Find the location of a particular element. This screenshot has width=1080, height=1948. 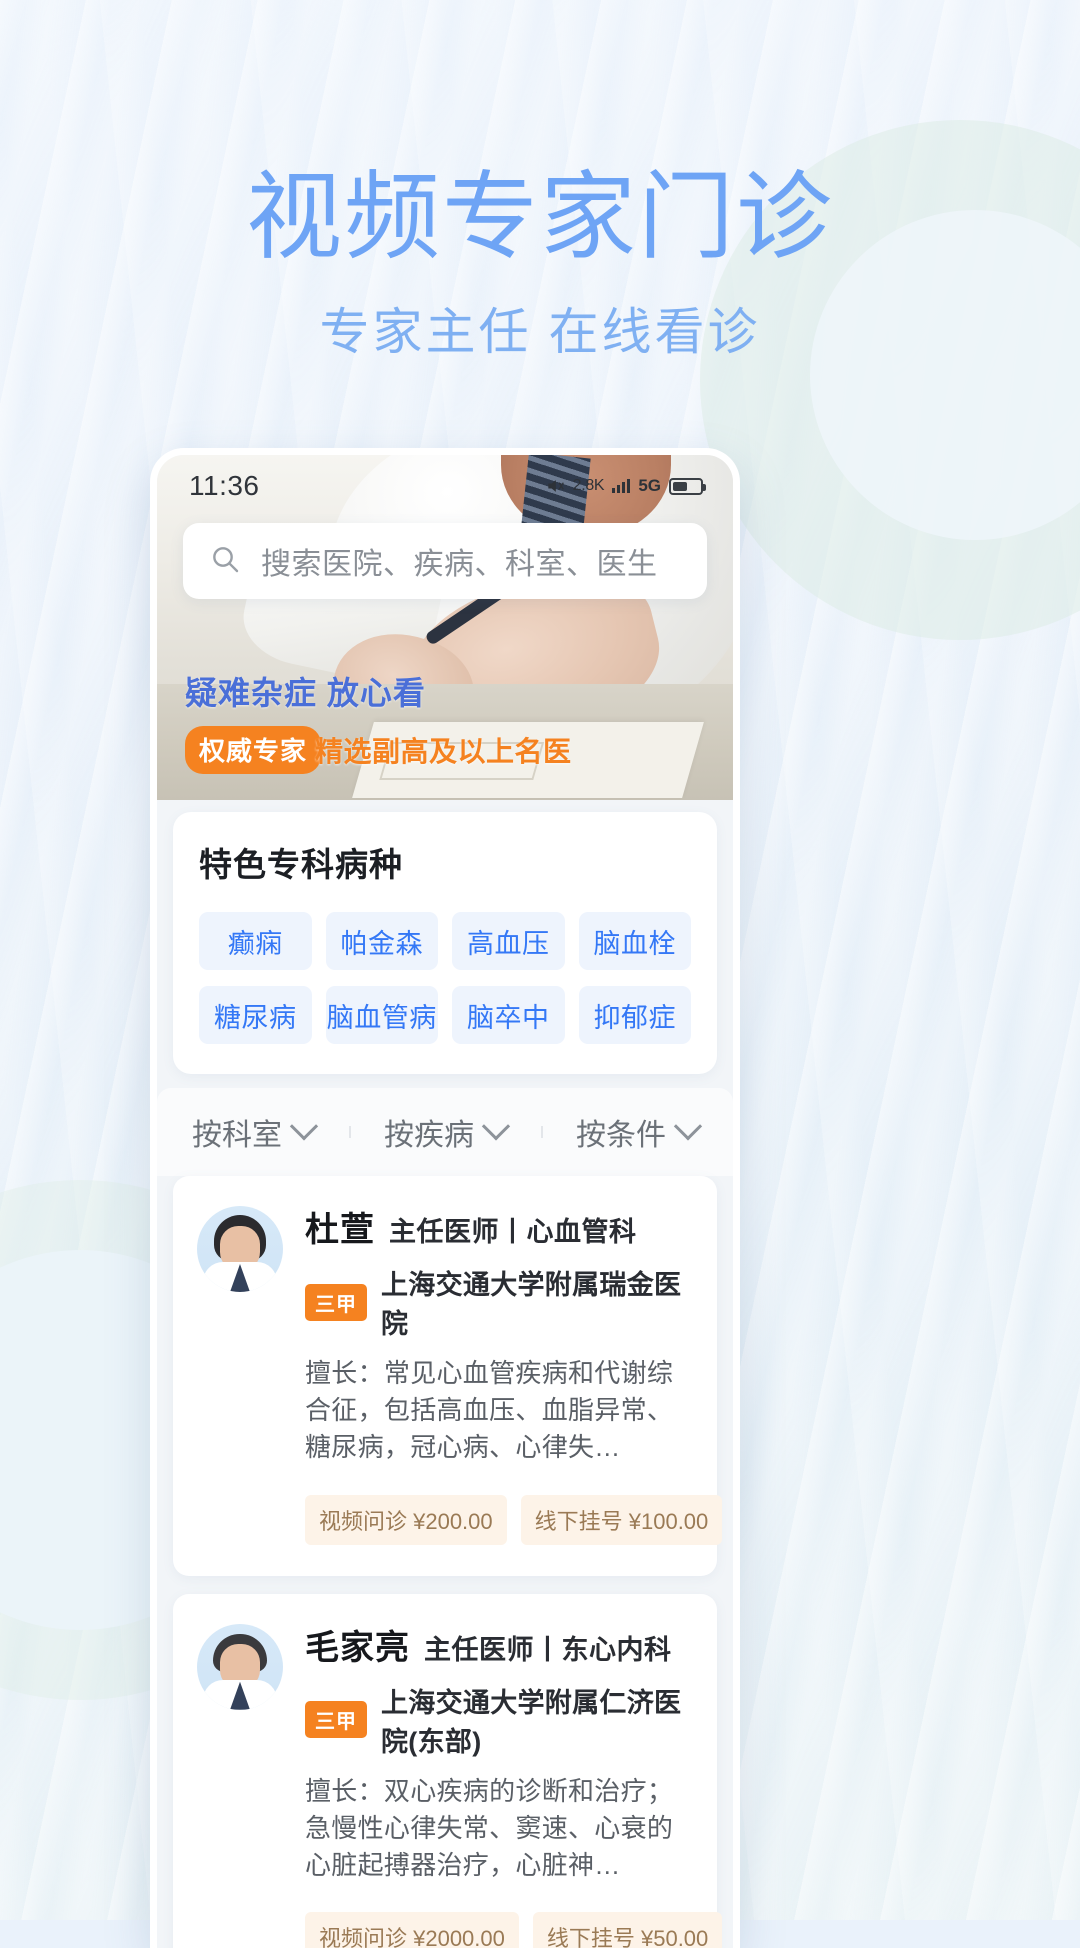

specialty-tag: 高血压 is located at coordinates (508, 941).